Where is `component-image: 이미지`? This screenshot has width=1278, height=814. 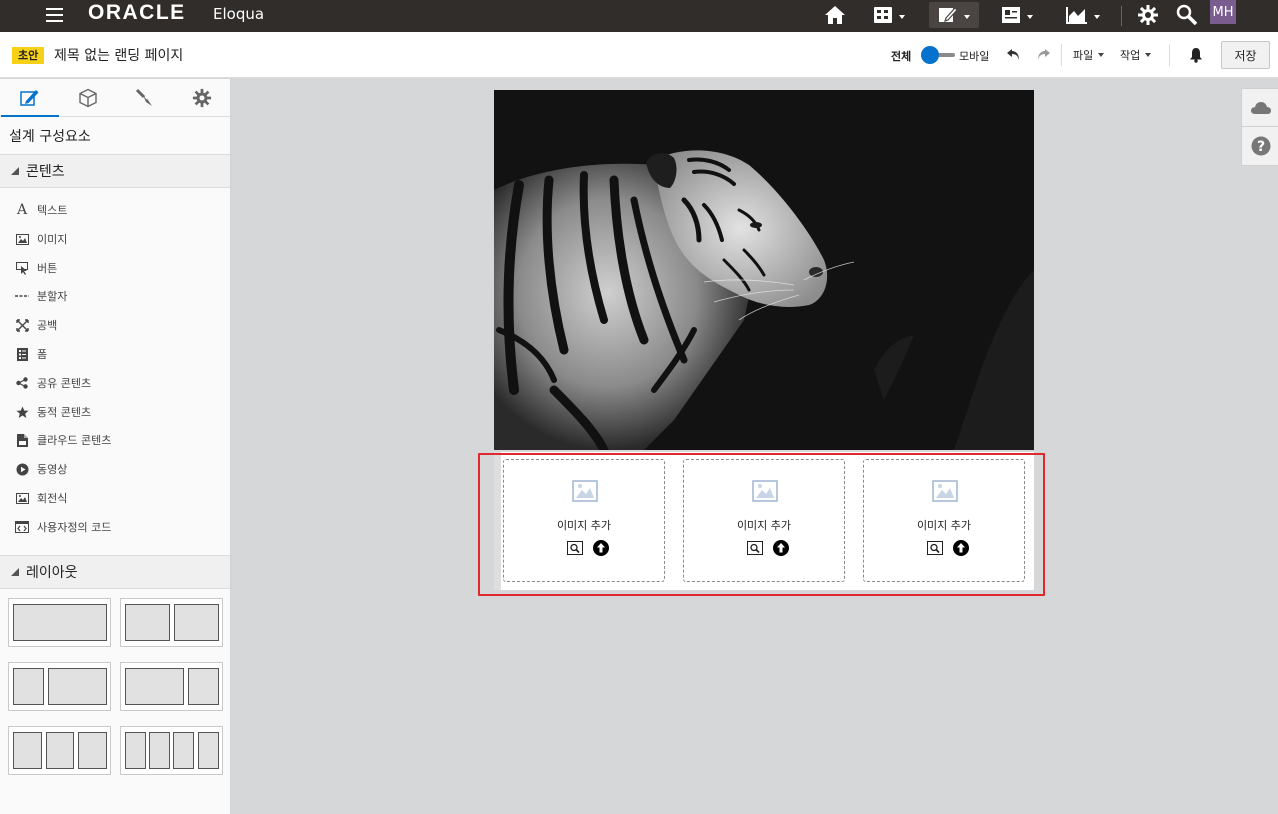 component-image: 이미지 is located at coordinates (41, 239).